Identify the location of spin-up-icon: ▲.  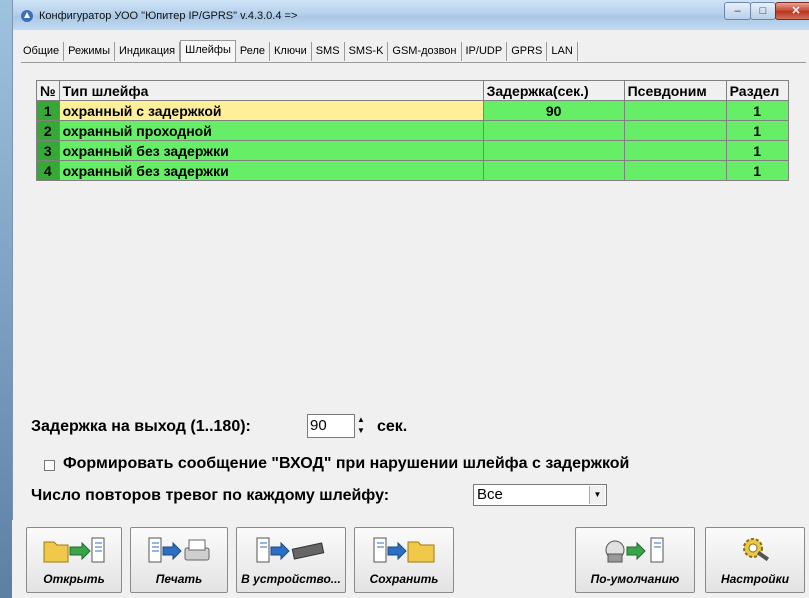
(361, 419).